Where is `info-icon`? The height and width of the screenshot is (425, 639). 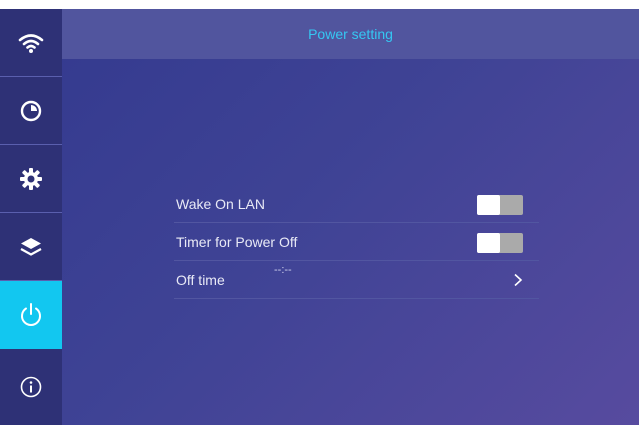 info-icon is located at coordinates (31, 387).